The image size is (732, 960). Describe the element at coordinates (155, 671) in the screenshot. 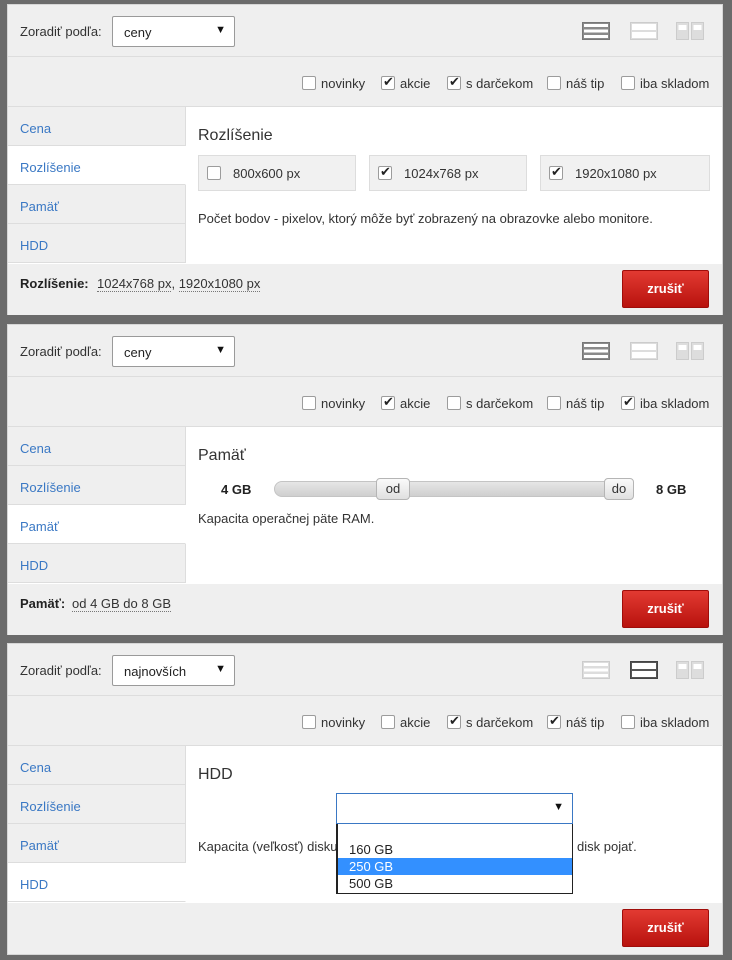

I see `sort-select-value: najnovších` at that location.